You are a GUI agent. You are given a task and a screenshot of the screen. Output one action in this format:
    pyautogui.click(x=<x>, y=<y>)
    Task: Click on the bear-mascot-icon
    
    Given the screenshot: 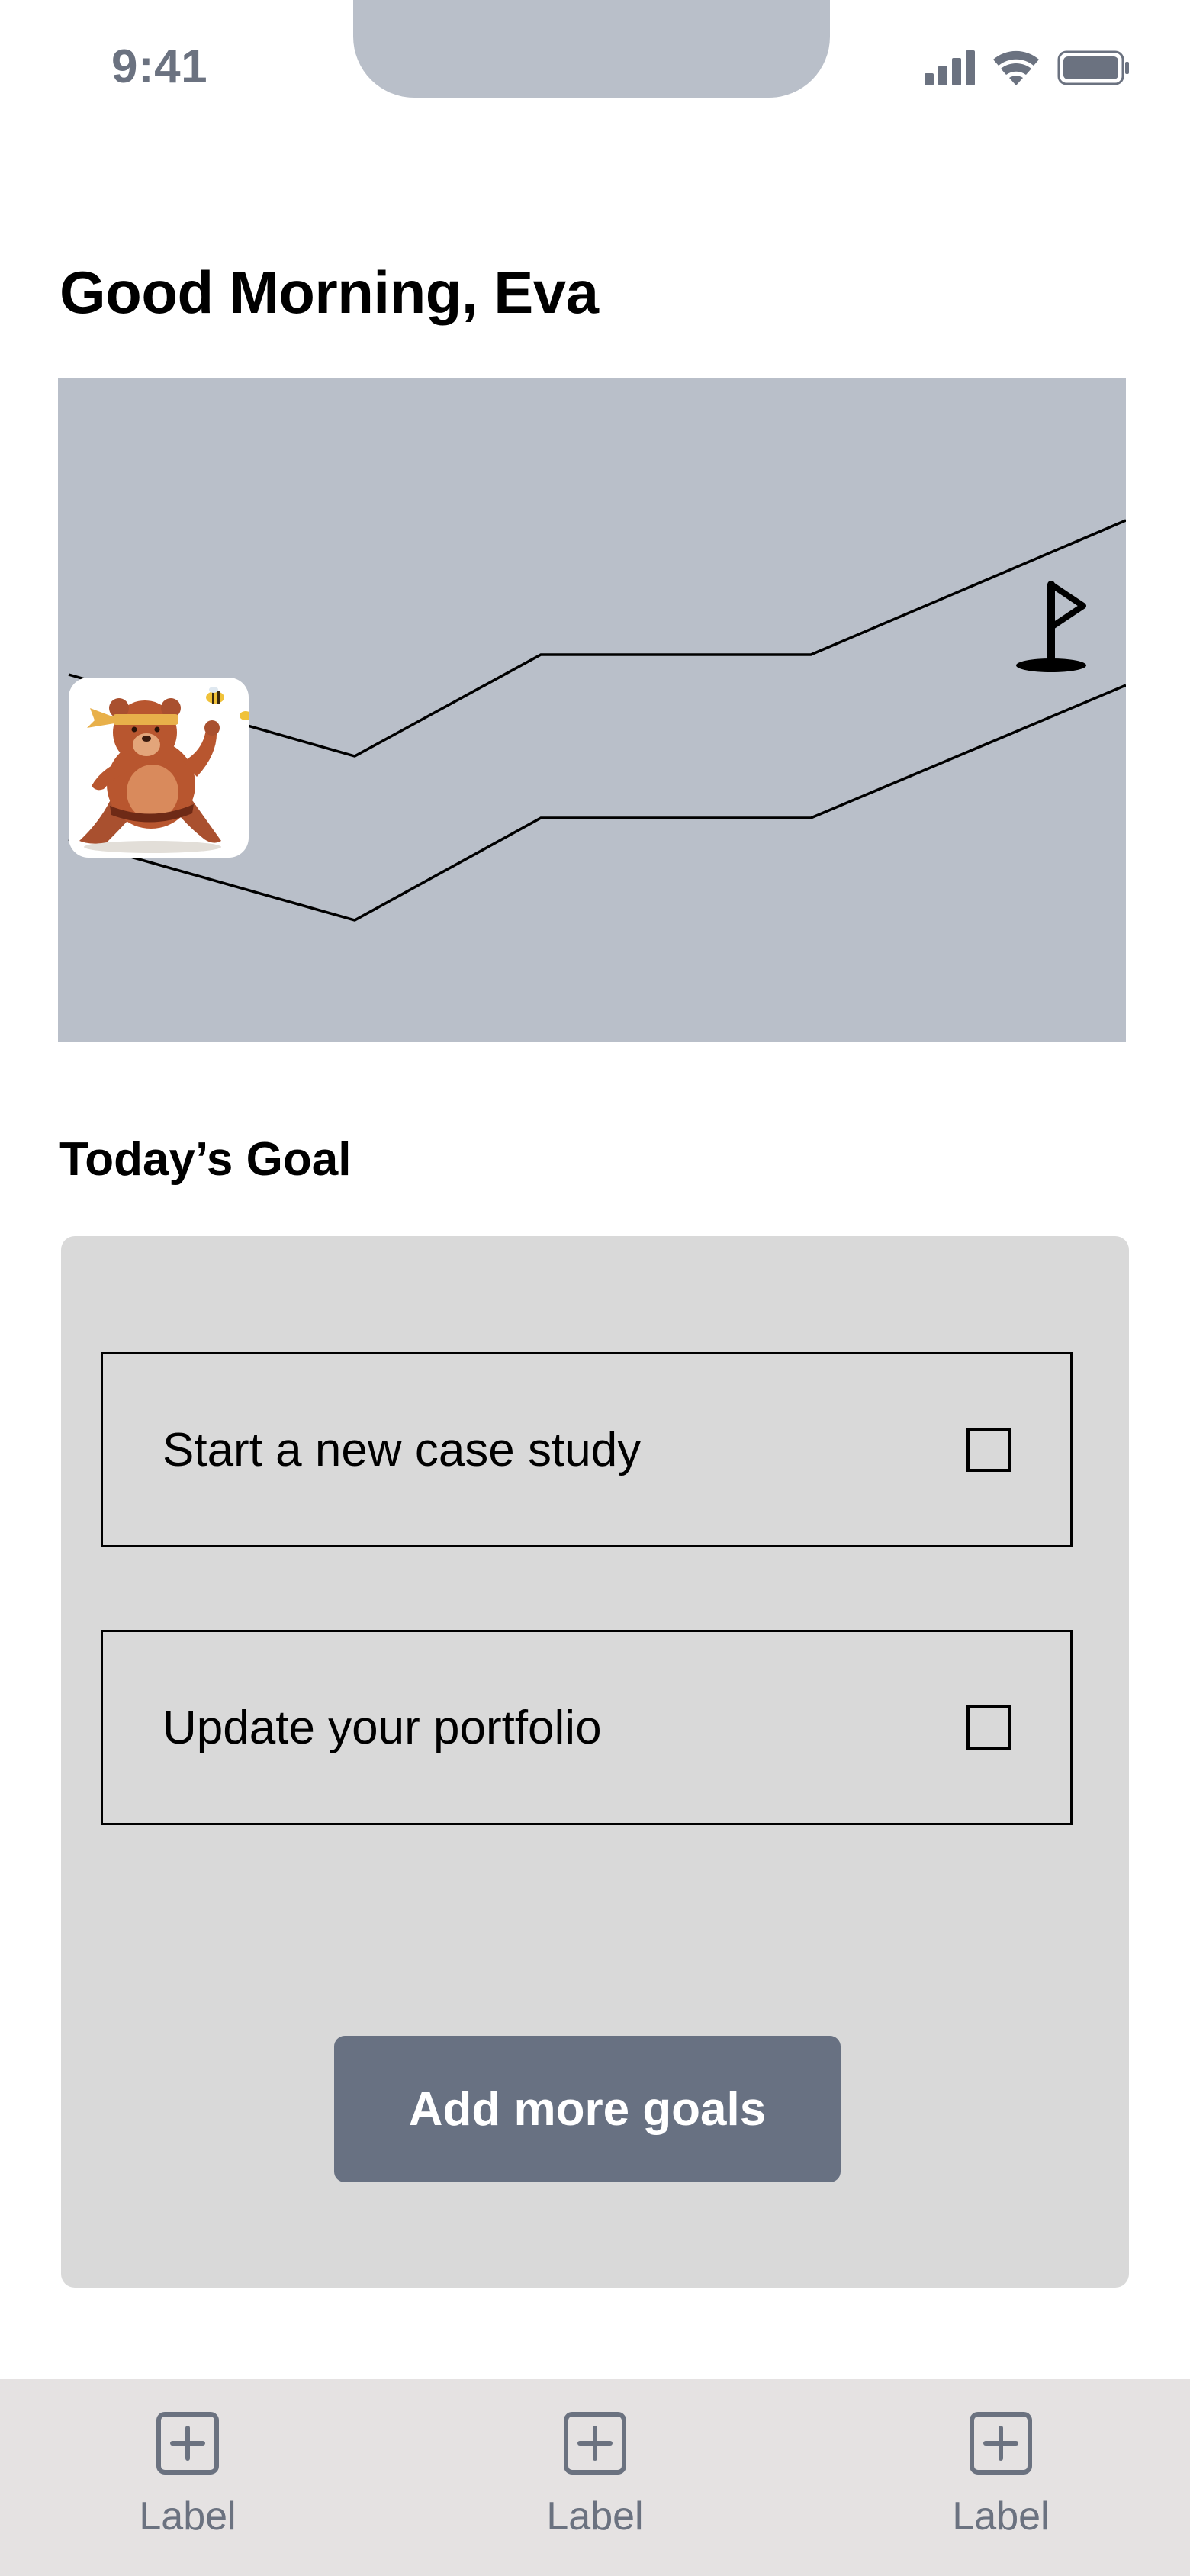 What is the action you would take?
    pyautogui.click(x=164, y=770)
    